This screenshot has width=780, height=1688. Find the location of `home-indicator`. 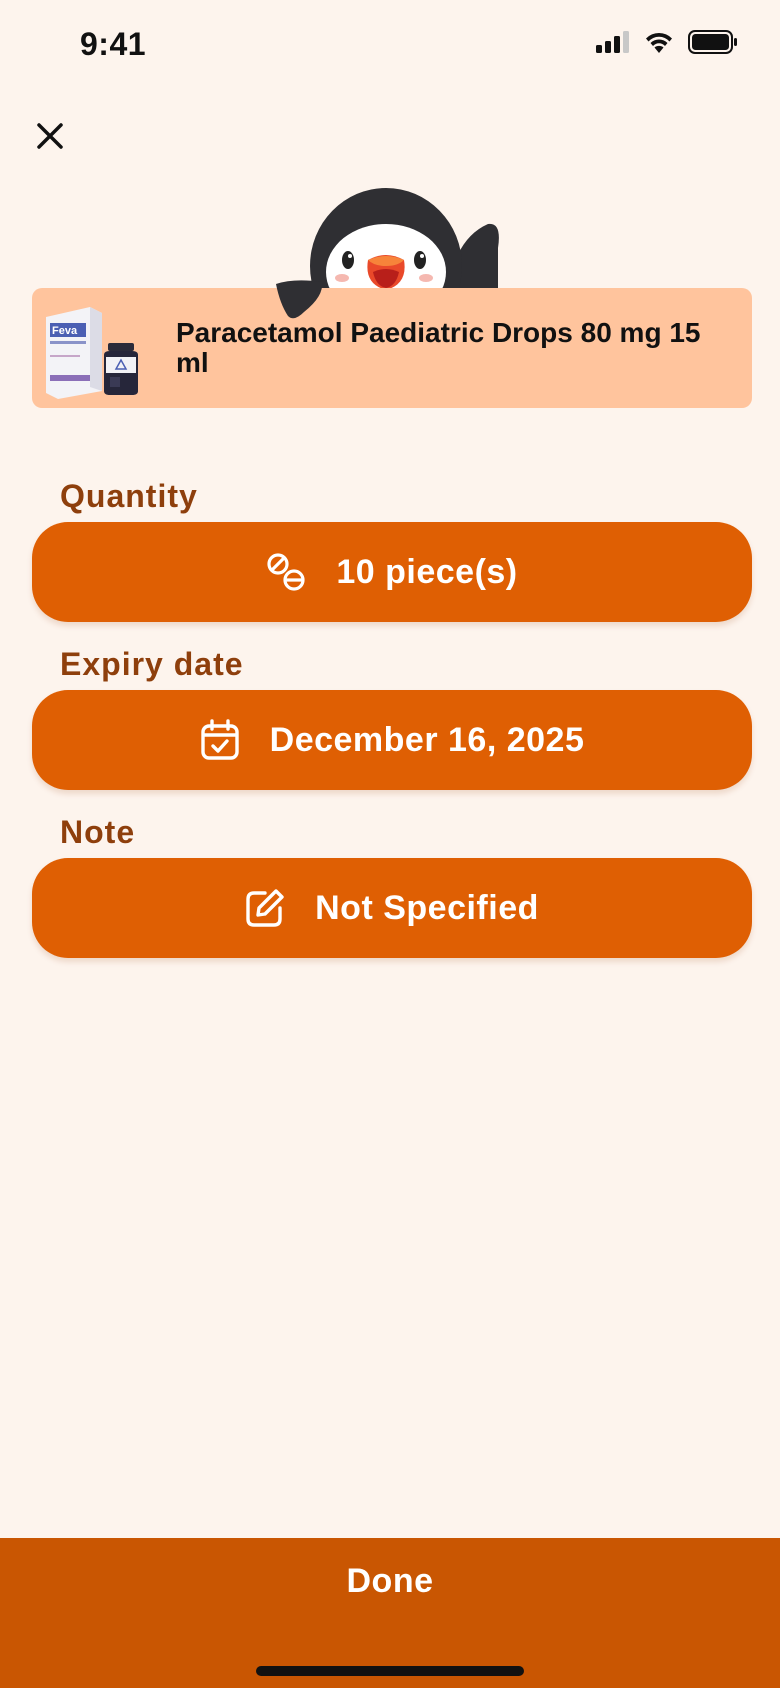

home-indicator is located at coordinates (390, 1671).